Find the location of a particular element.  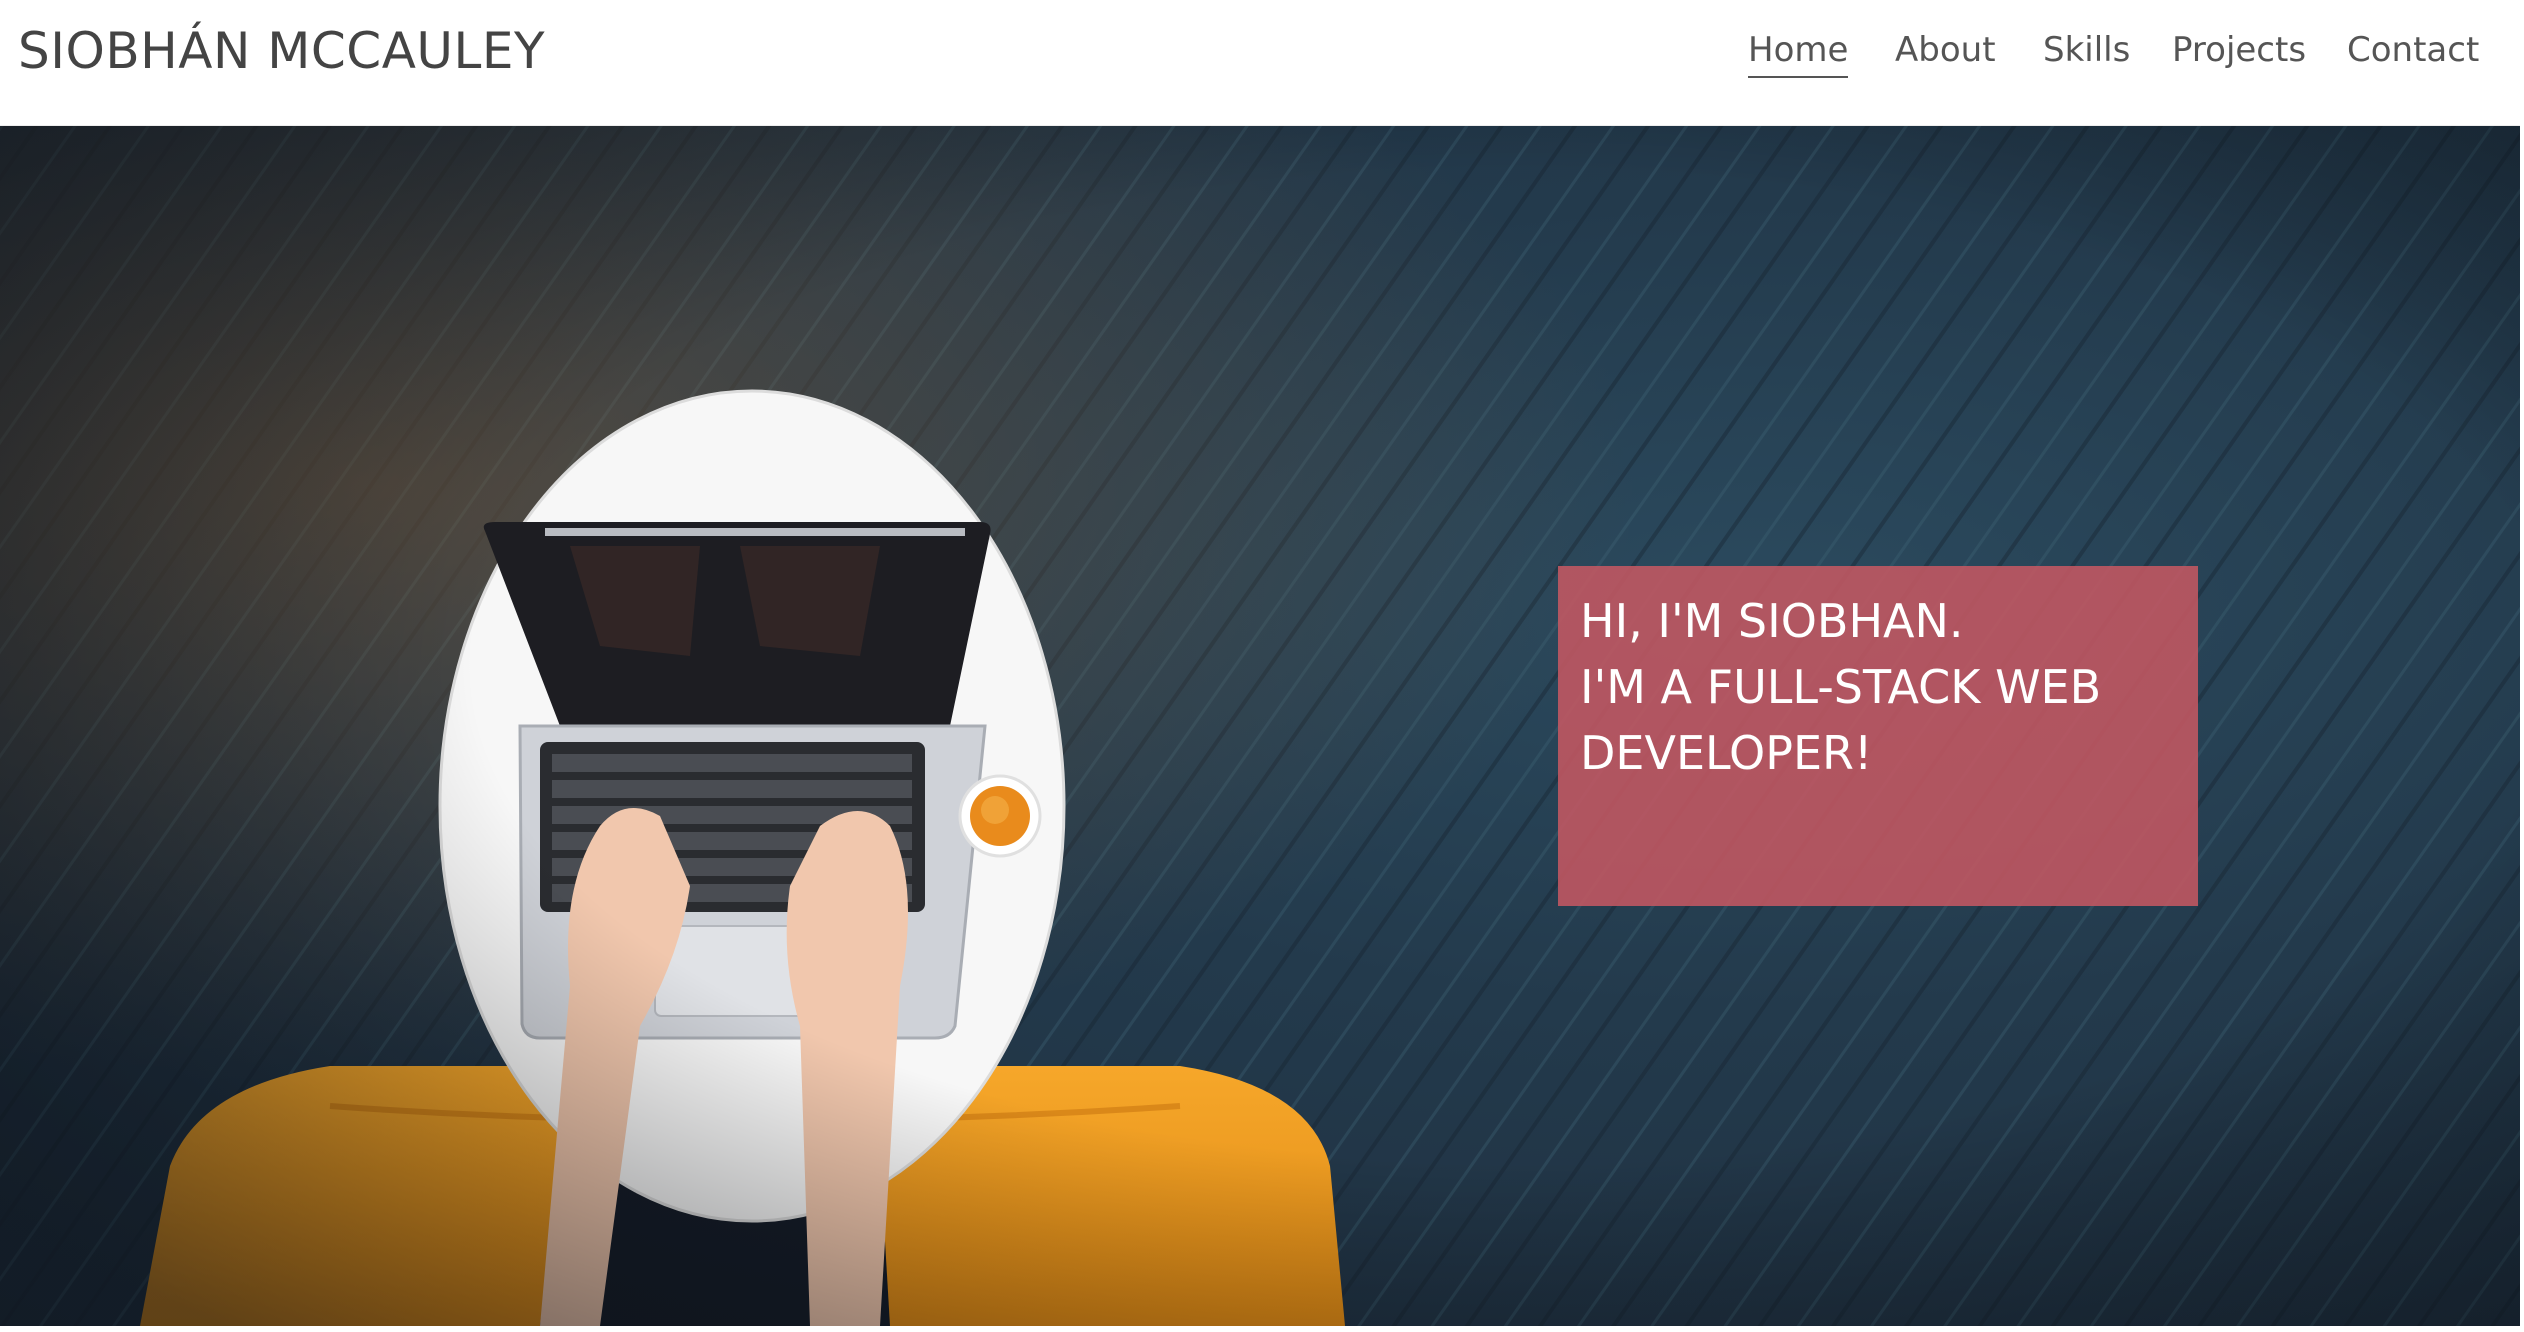

nav-about: About is located at coordinates (1945, 53).